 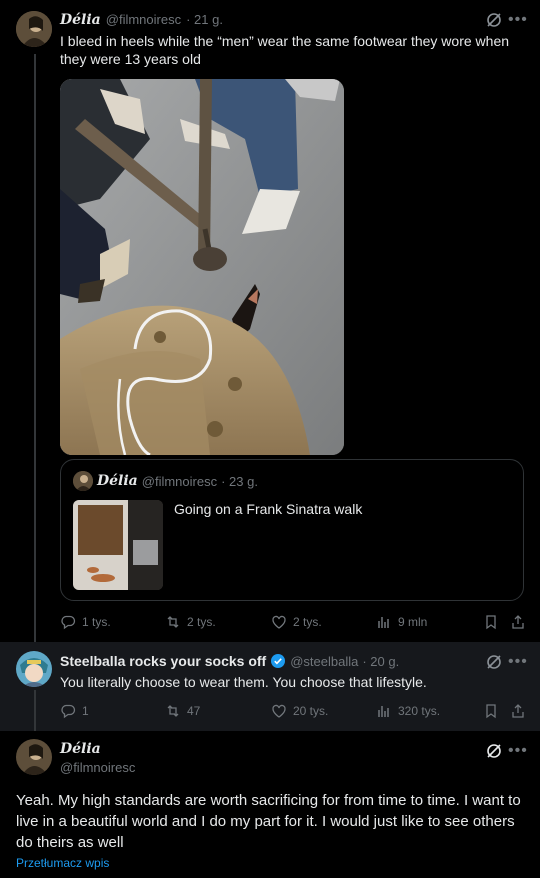 I want to click on like-button: 2 tys., so click(x=296, y=622).